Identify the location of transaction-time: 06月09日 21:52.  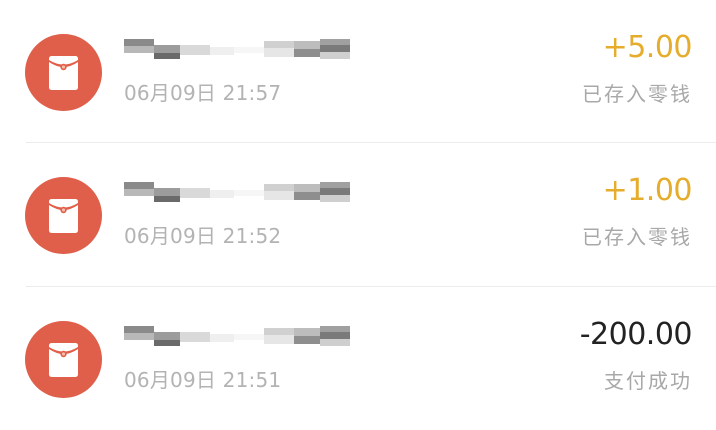
(203, 236).